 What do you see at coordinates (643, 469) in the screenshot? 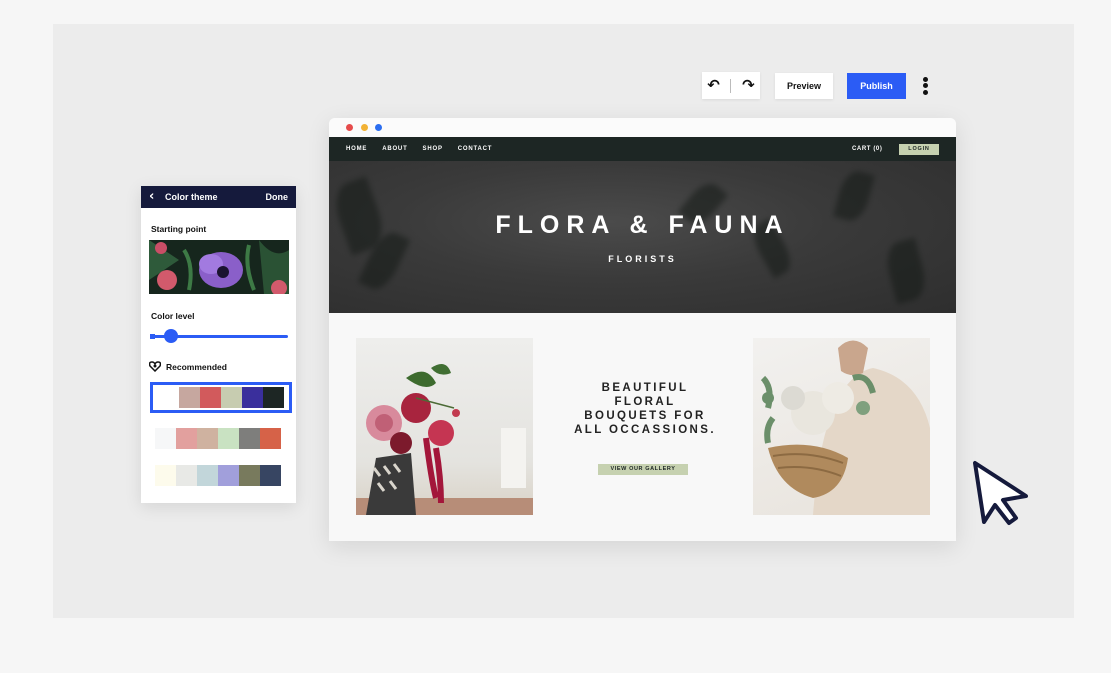
I see `view-gallery-button: VIEW OUR GALLERY` at bounding box center [643, 469].